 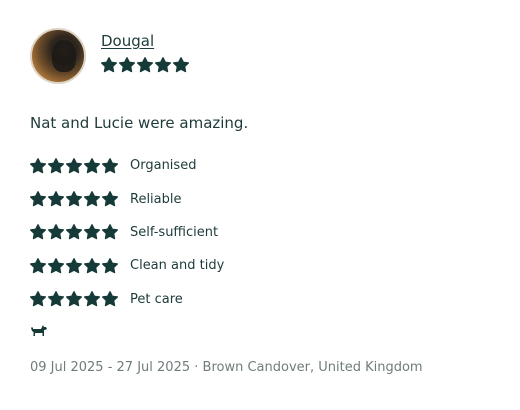 I want to click on rating-row-organised: Organised, so click(x=265, y=165).